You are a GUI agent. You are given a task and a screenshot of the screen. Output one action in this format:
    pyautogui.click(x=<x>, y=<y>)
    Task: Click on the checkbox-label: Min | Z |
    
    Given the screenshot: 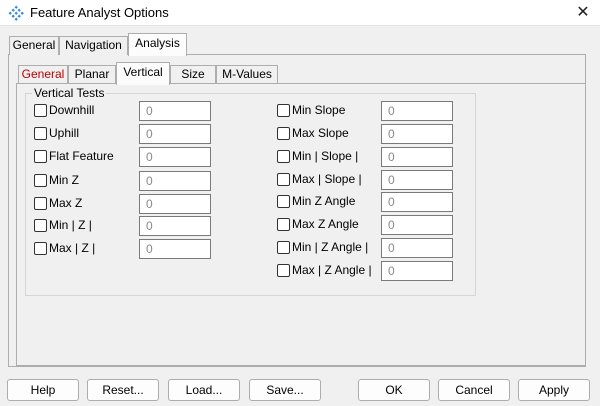 What is the action you would take?
    pyautogui.click(x=70, y=225)
    